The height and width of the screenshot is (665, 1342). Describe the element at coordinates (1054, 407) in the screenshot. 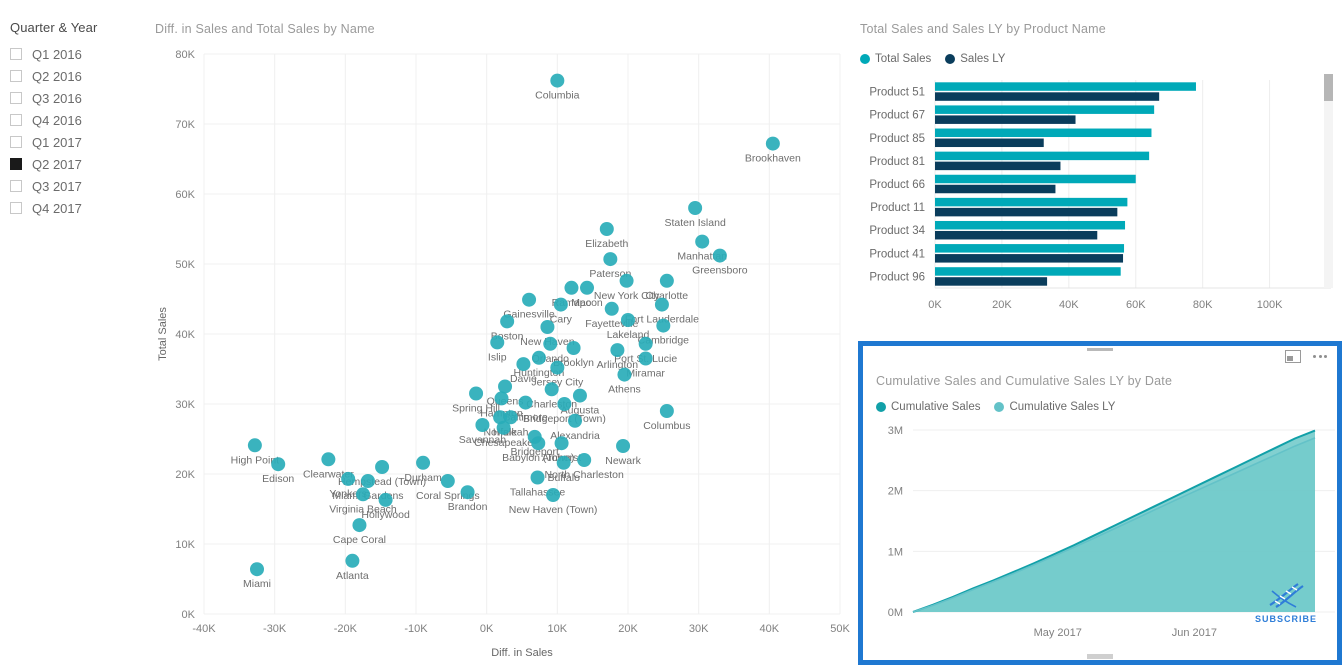

I see `legend-item: Cumulative Sales LY` at that location.